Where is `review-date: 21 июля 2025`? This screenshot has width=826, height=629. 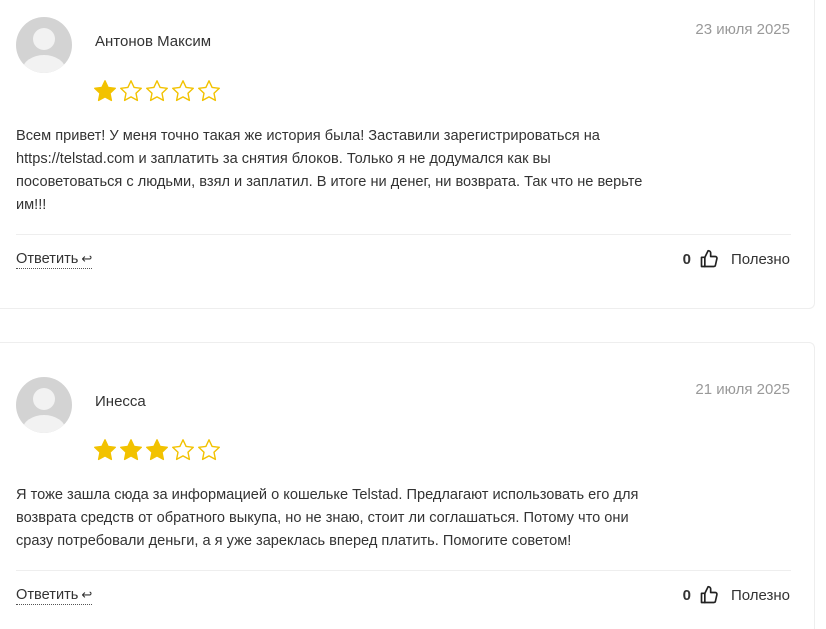
review-date: 21 июля 2025 is located at coordinates (742, 389).